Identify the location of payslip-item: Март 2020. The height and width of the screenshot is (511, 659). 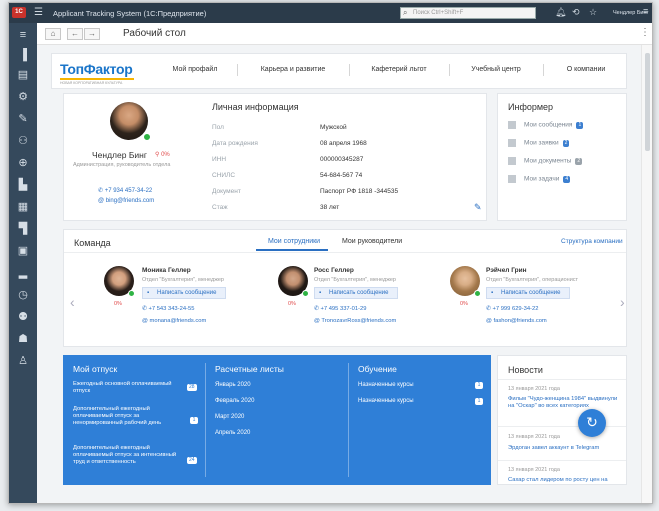
(229, 417).